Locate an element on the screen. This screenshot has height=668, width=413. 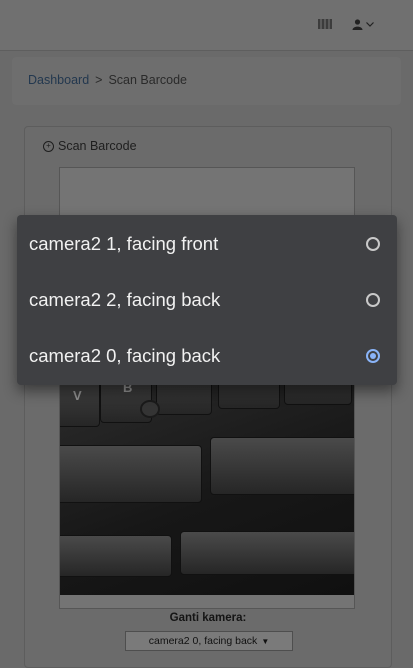
camera-option-label: camera2 0, facing back is located at coordinates (125, 355).